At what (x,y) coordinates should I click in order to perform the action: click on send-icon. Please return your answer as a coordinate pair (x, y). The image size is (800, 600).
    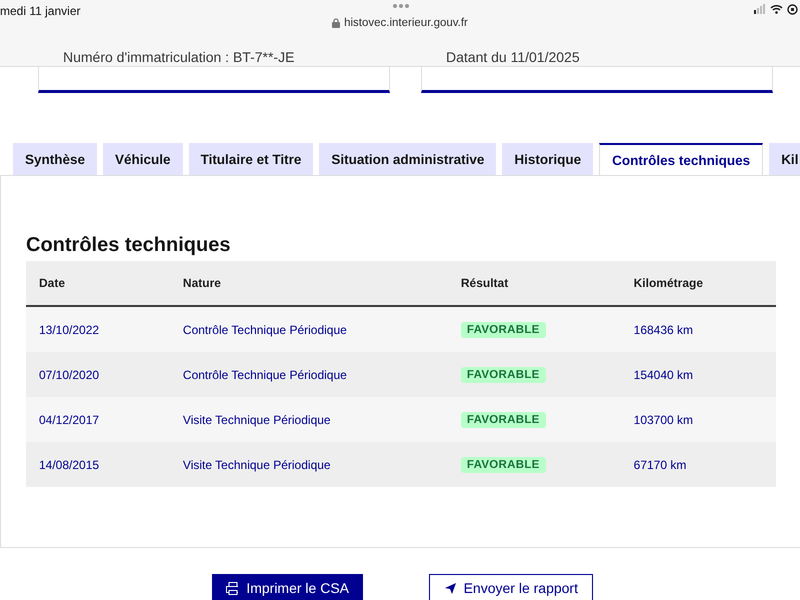
    Looking at the image, I should click on (450, 588).